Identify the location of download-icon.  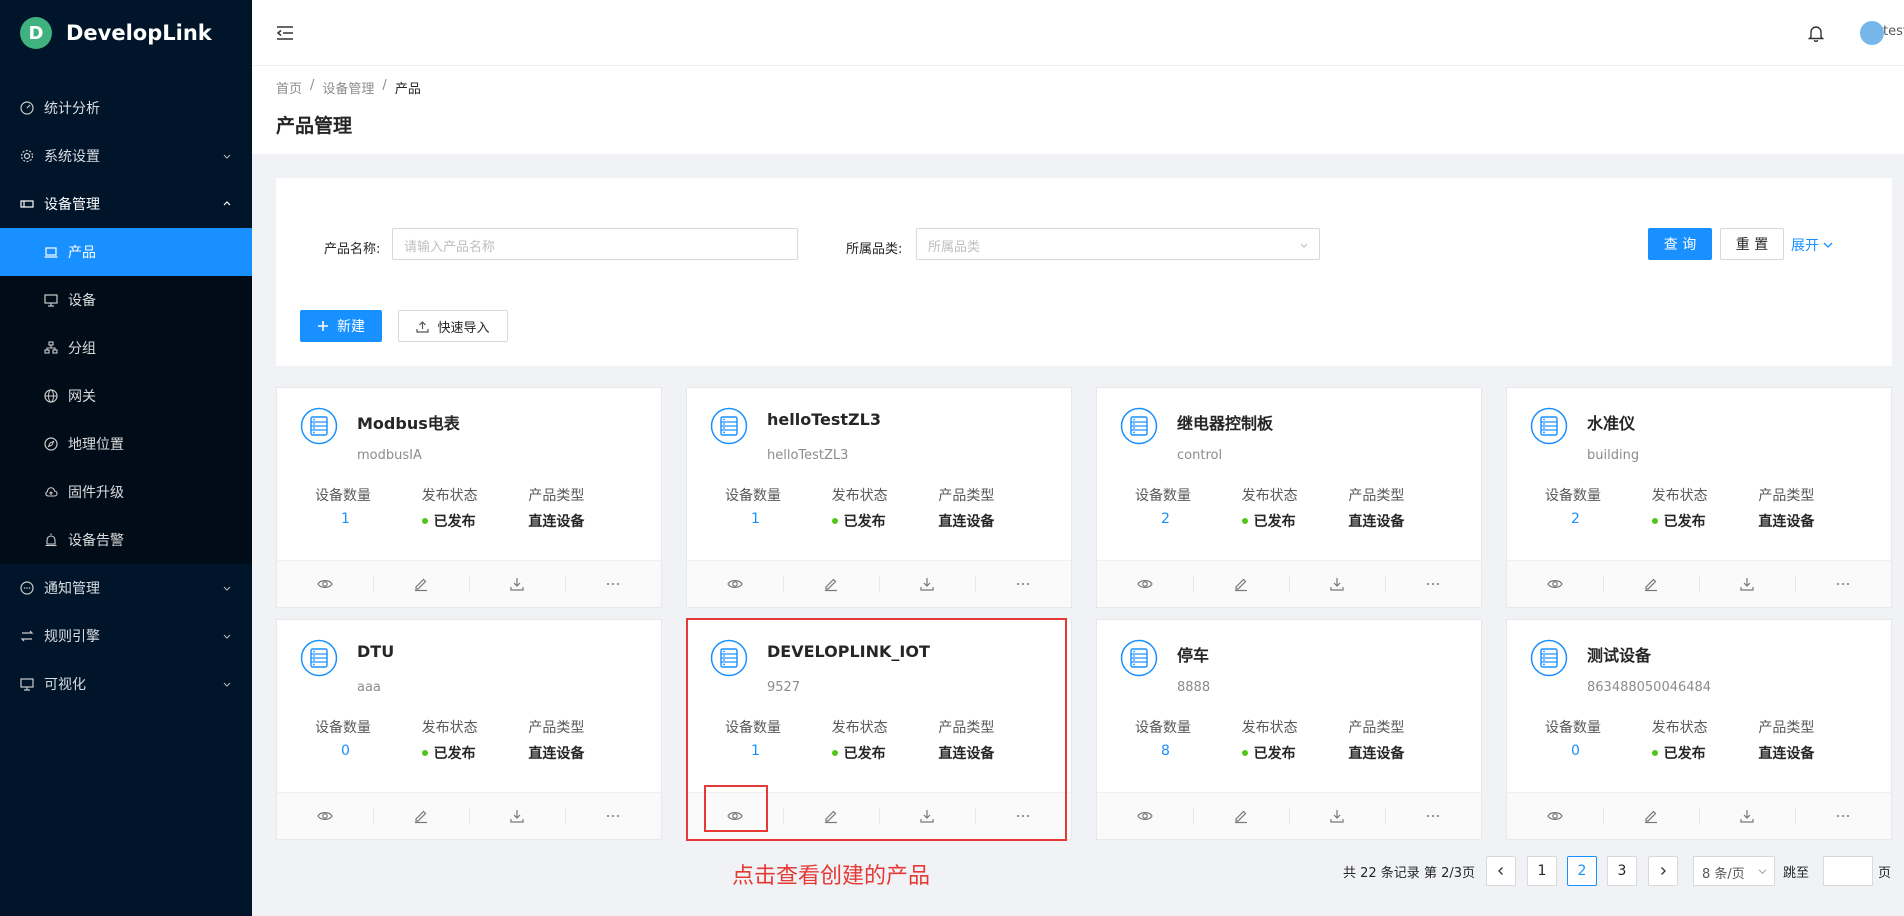
(1747, 816).